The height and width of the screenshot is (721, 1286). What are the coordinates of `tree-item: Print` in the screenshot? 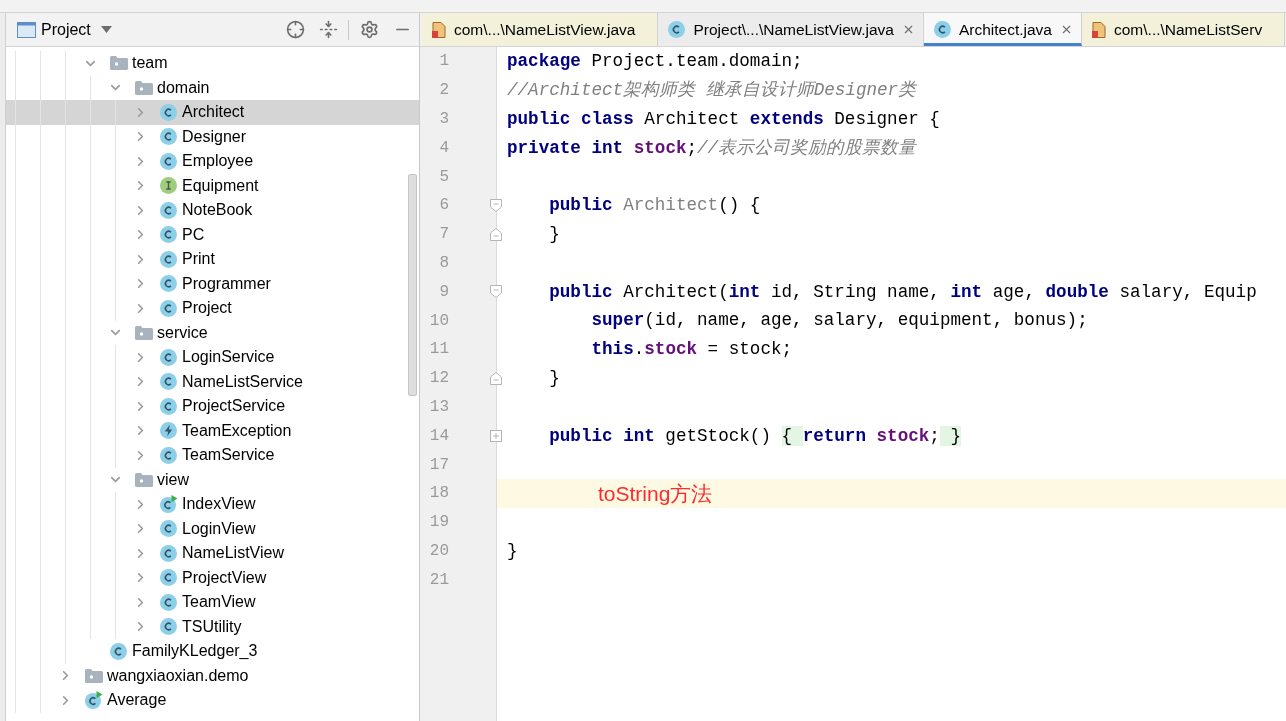 It's located at (212, 259).